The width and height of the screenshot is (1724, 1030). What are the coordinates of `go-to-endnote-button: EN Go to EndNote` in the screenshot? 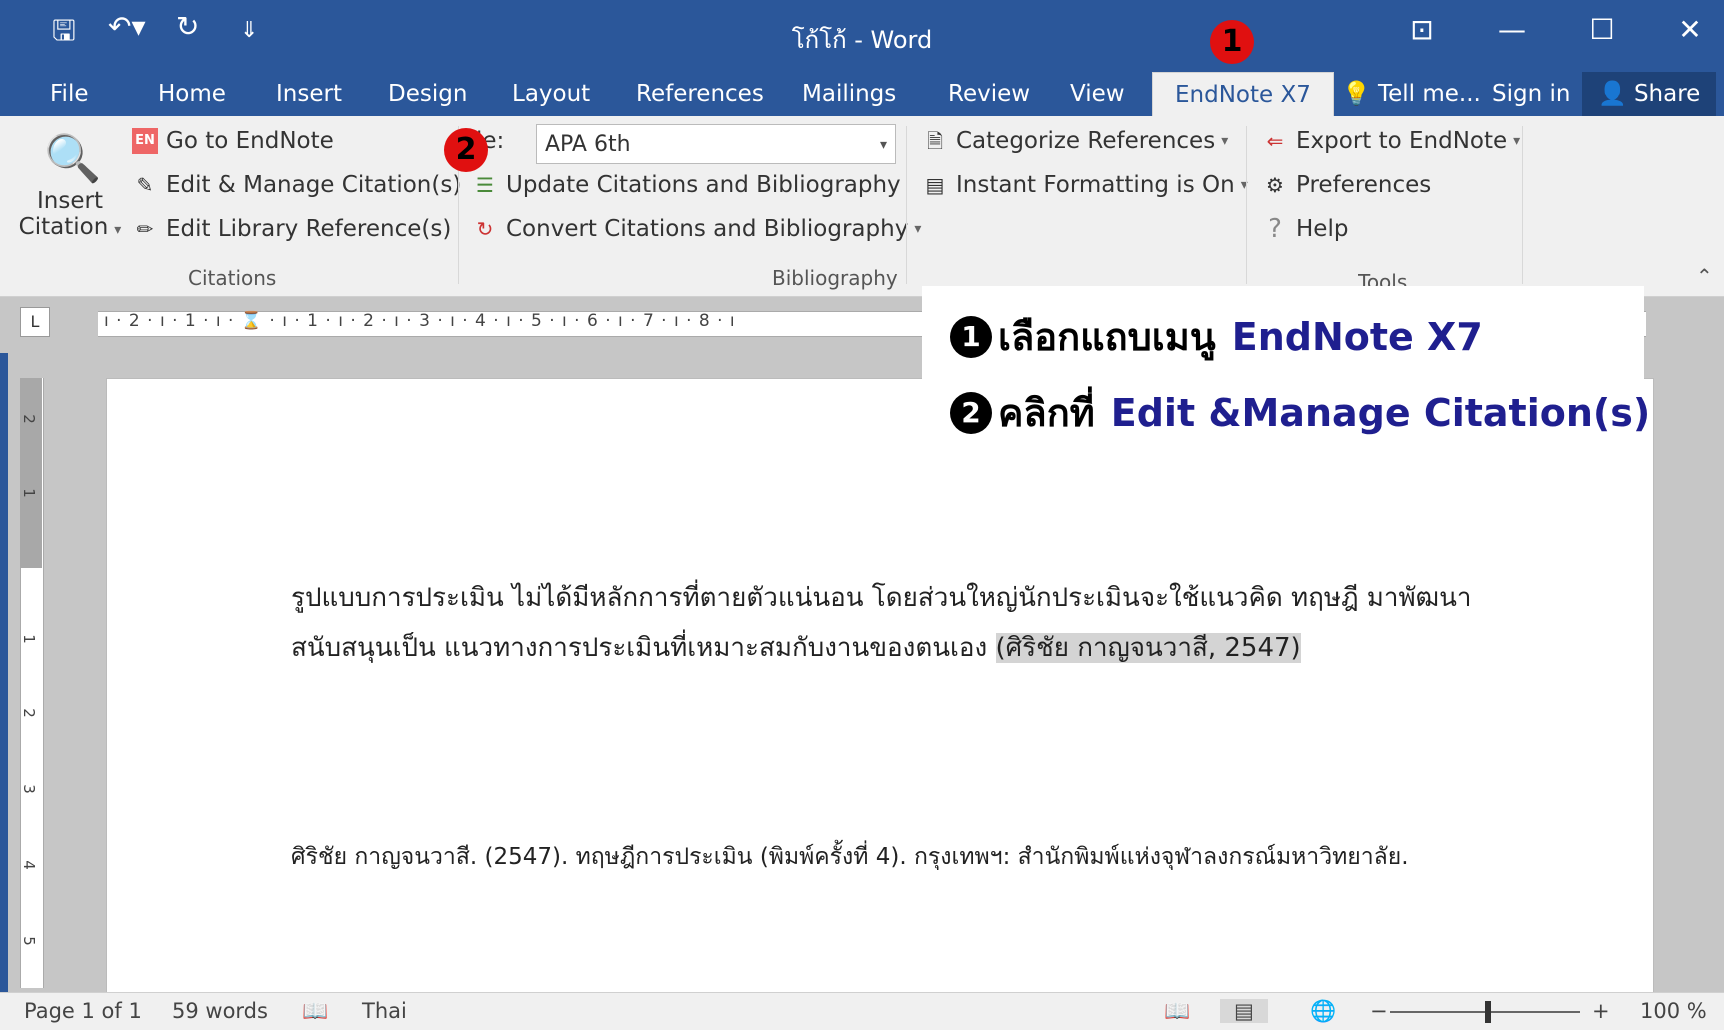 It's located at (233, 141).